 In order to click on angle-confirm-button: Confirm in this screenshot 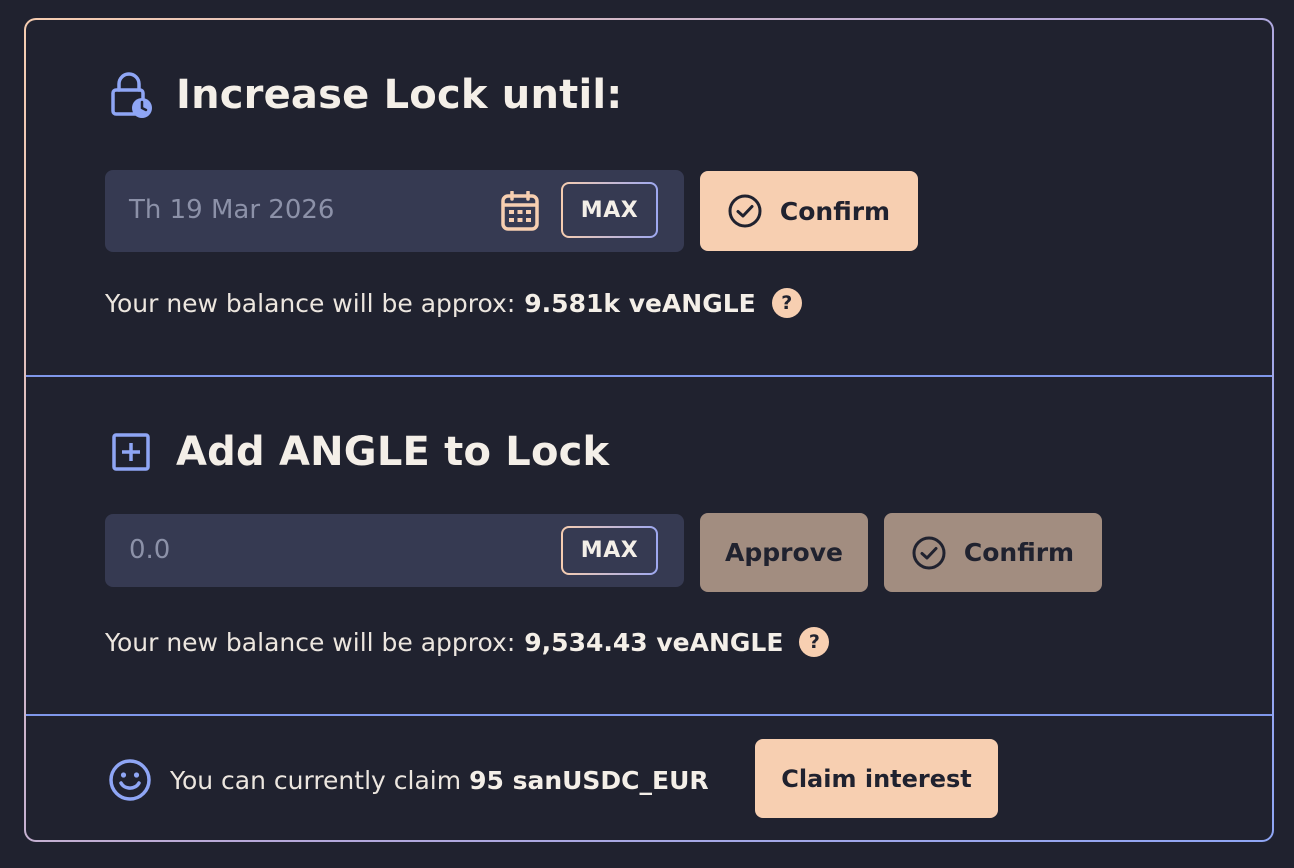, I will do `click(993, 552)`.